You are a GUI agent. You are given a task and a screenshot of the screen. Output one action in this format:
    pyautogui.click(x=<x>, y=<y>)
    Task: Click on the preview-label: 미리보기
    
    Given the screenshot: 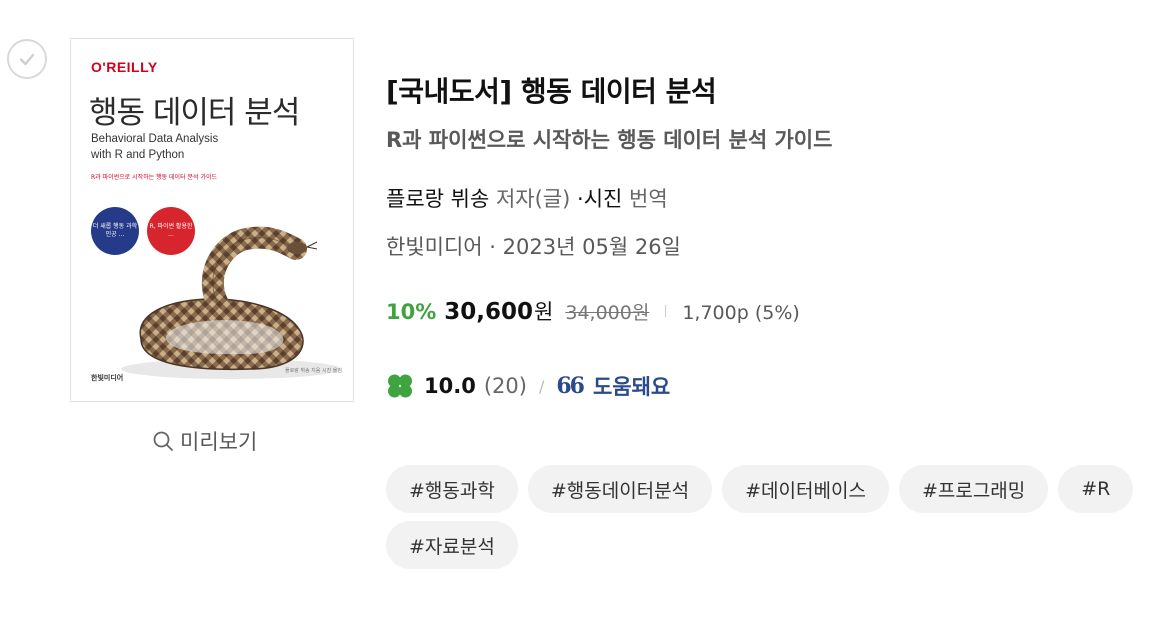 What is the action you would take?
    pyautogui.click(x=219, y=442)
    